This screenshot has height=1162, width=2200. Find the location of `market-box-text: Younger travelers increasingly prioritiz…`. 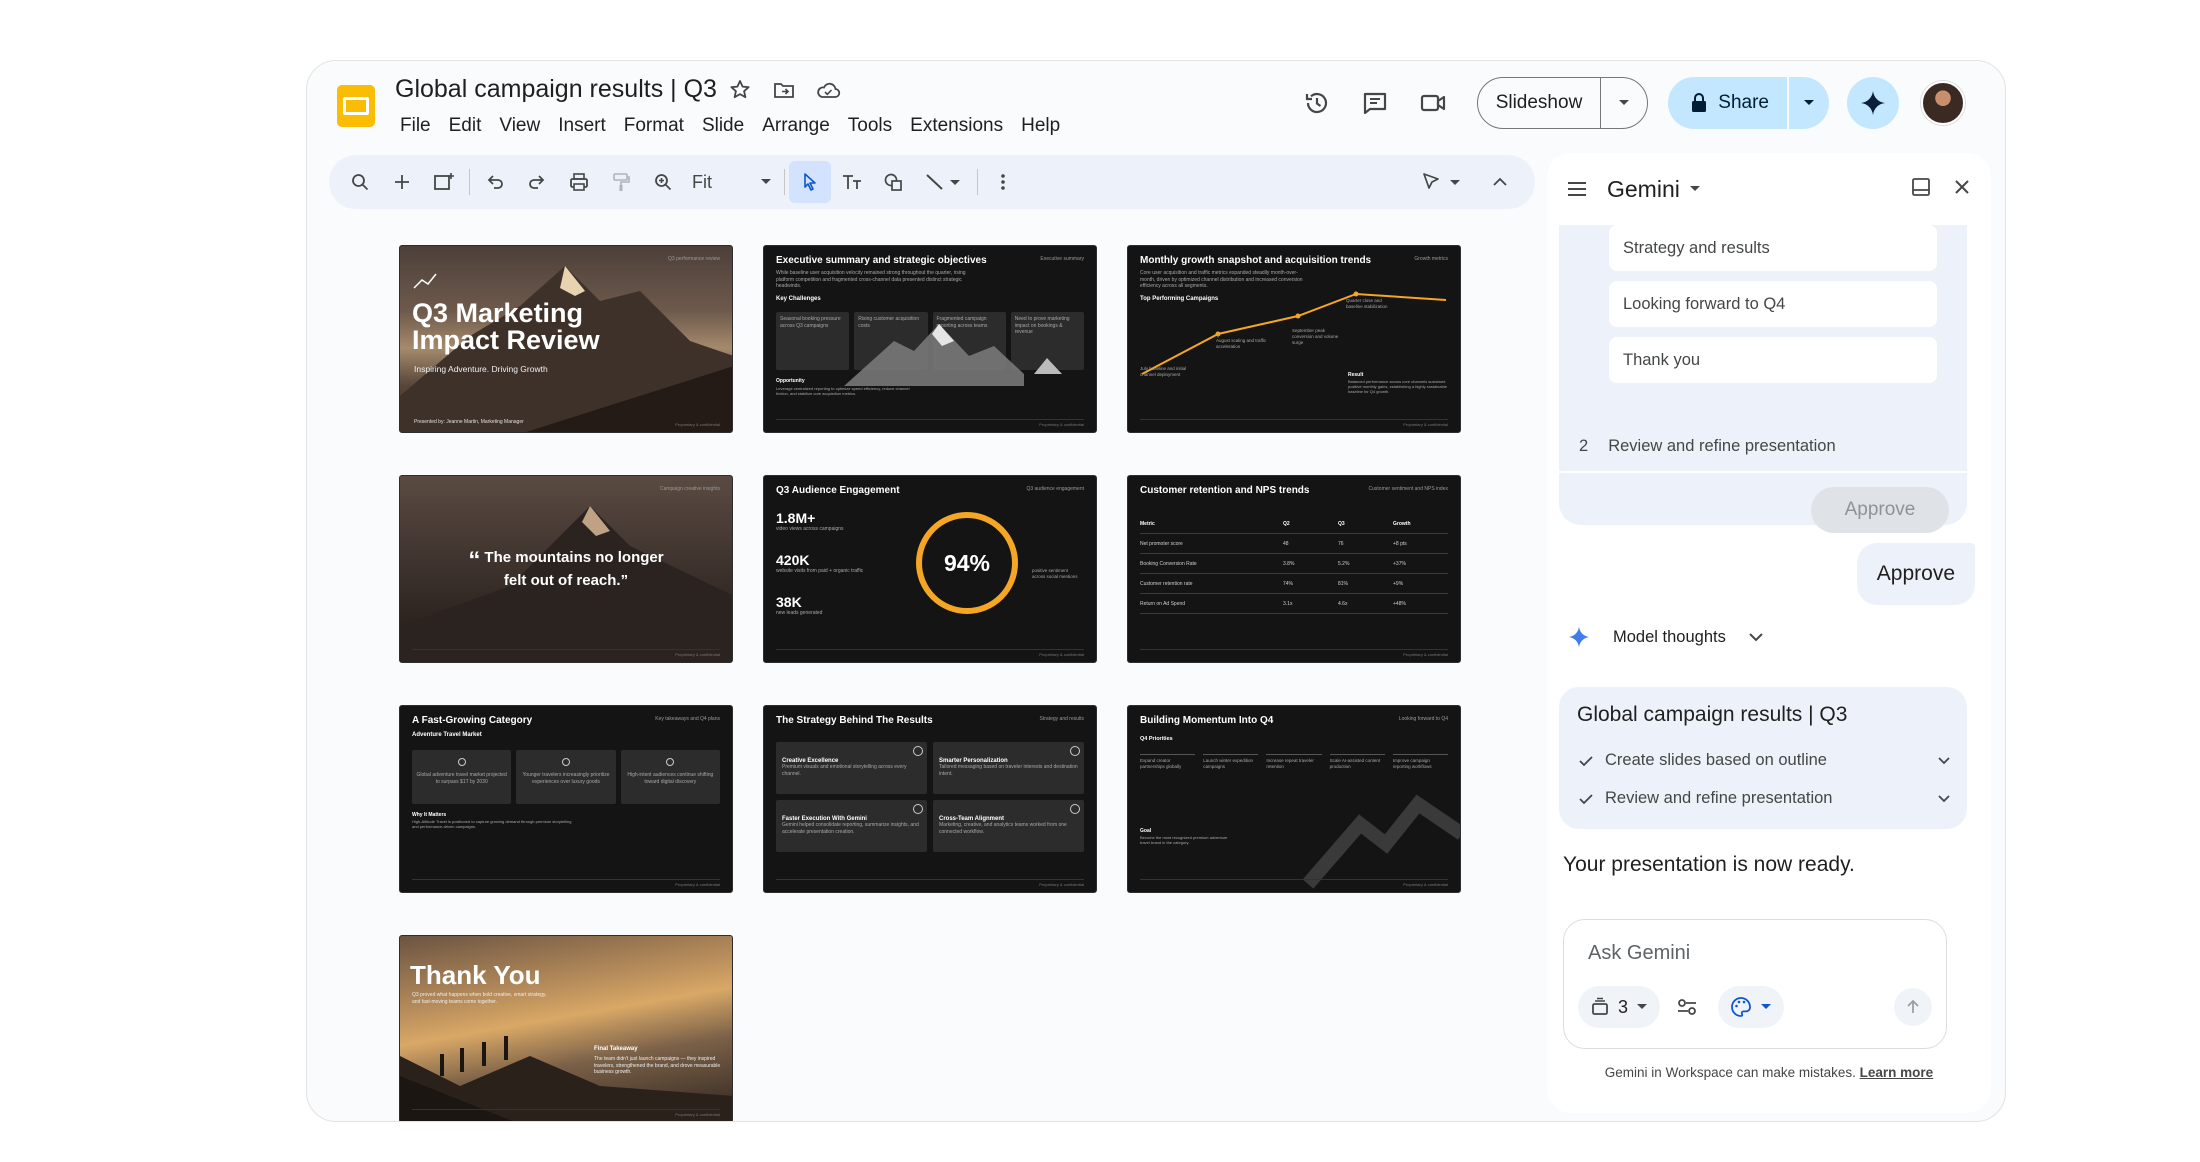

market-box-text: Younger travelers increasingly prioritiz… is located at coordinates (566, 778).